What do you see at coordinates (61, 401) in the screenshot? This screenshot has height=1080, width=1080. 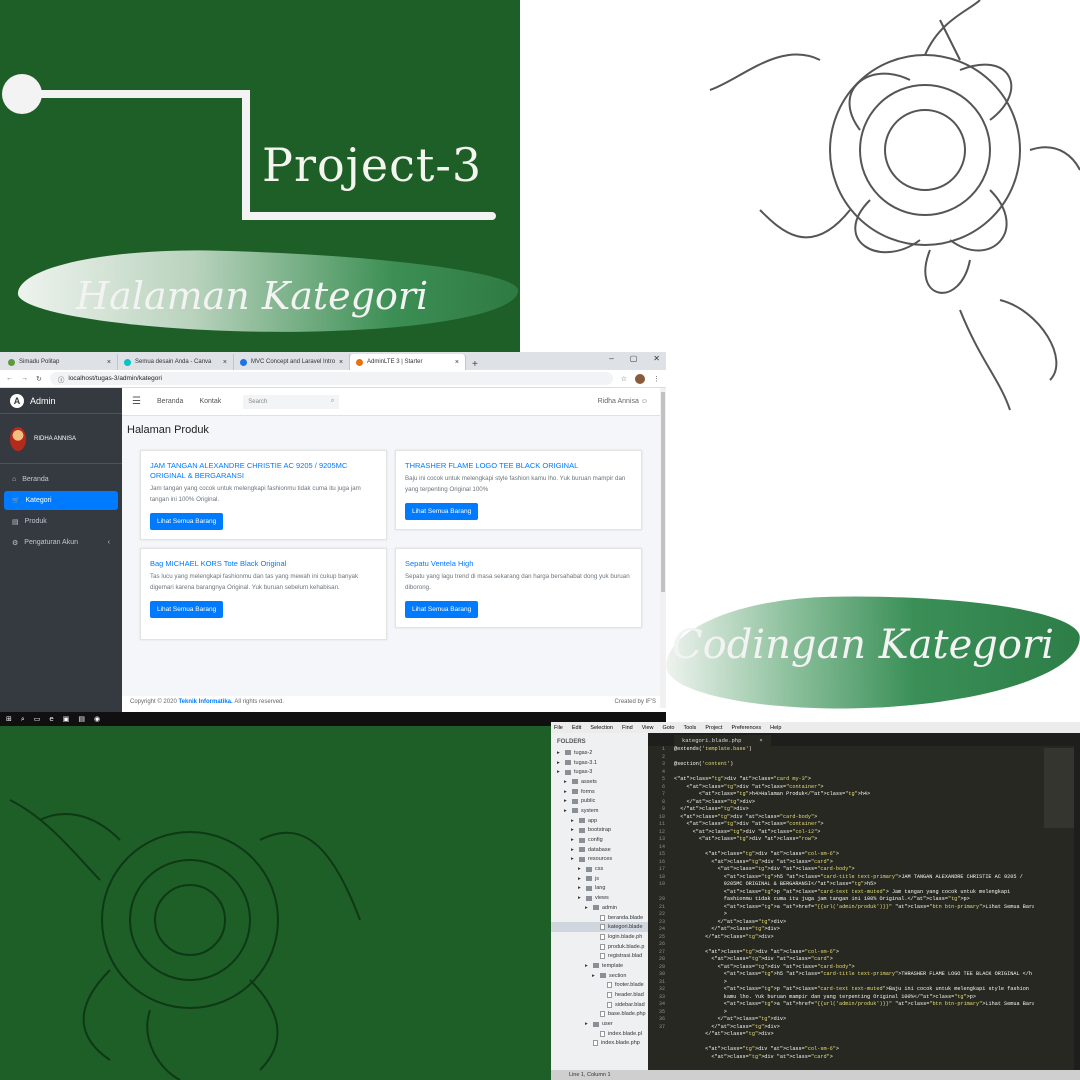 I see `sidebar-brand: A Admin` at bounding box center [61, 401].